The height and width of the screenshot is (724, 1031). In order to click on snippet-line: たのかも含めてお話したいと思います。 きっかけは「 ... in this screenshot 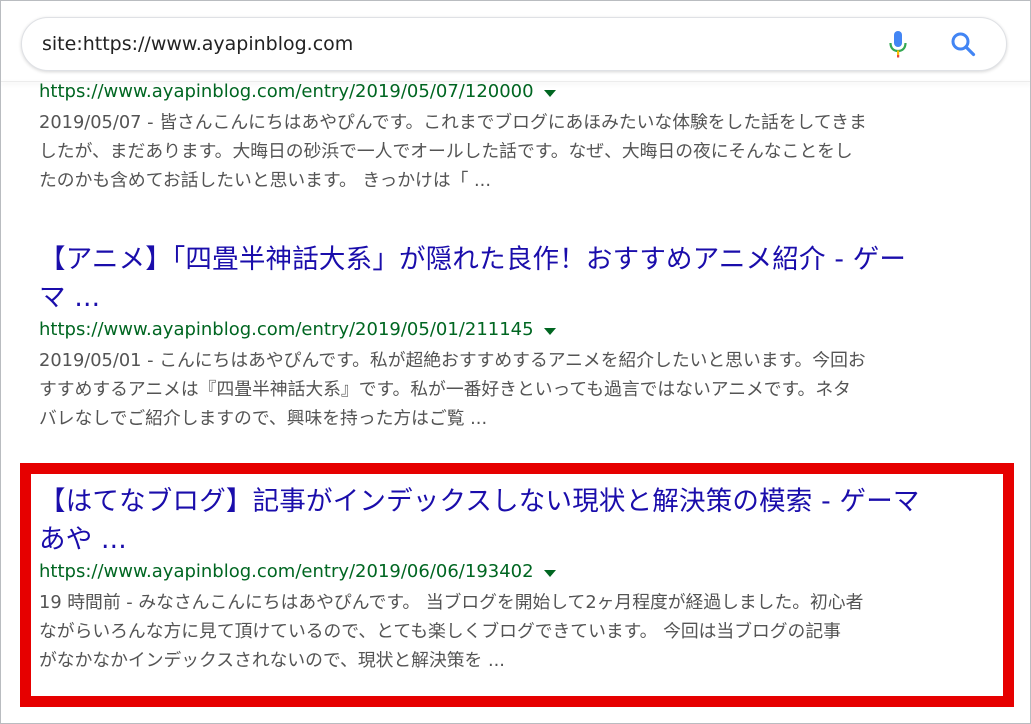, I will do `click(265, 180)`.